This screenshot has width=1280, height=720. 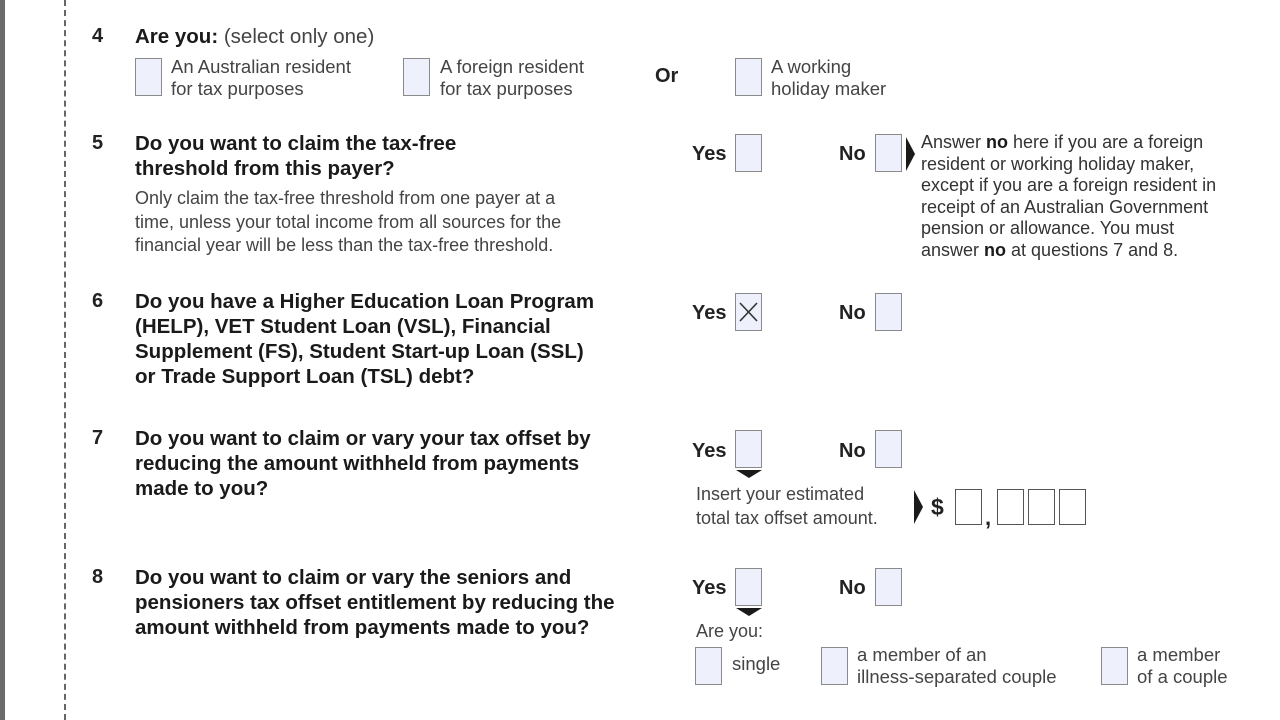 What do you see at coordinates (299, 36) in the screenshot?
I see `question-hint: (select only one)` at bounding box center [299, 36].